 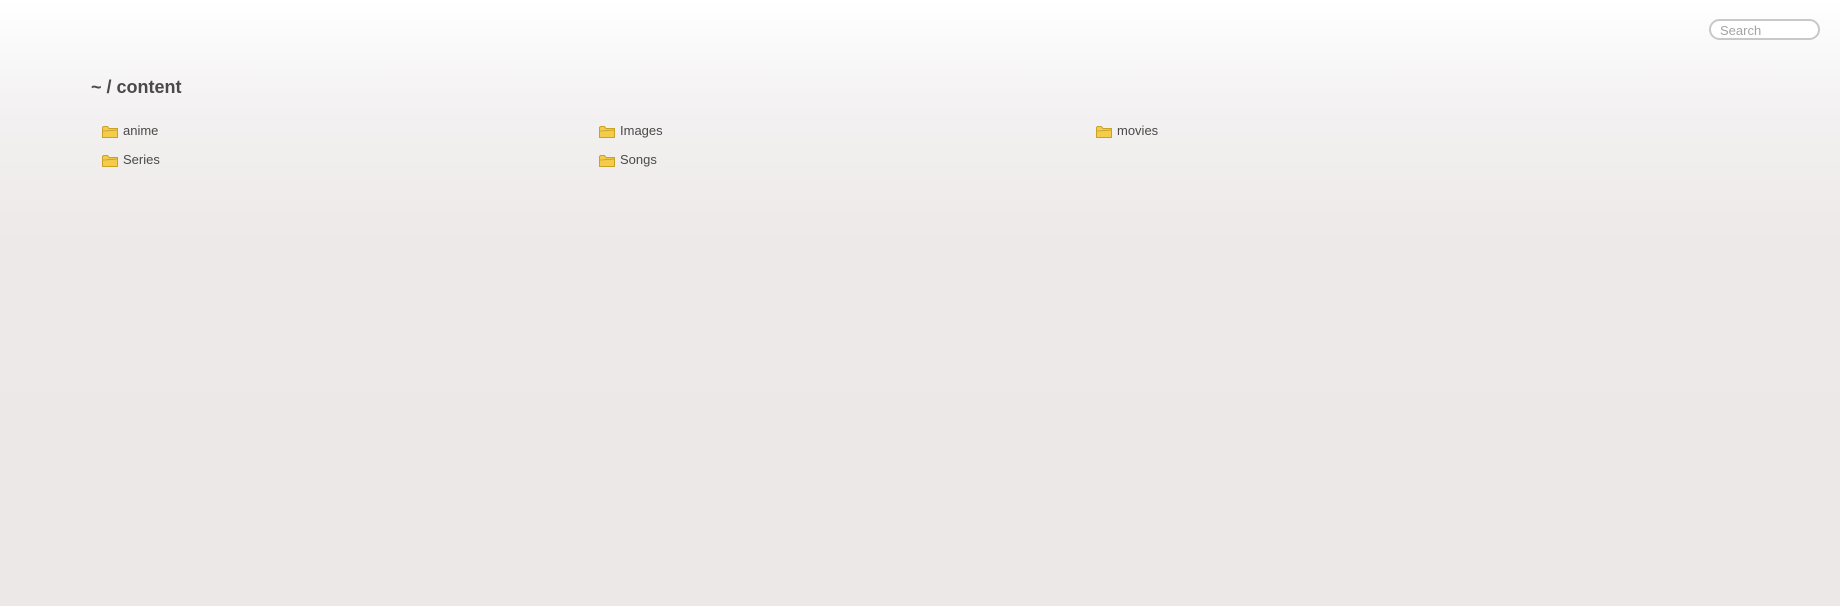 What do you see at coordinates (638, 159) in the screenshot?
I see `folder-label: Songs` at bounding box center [638, 159].